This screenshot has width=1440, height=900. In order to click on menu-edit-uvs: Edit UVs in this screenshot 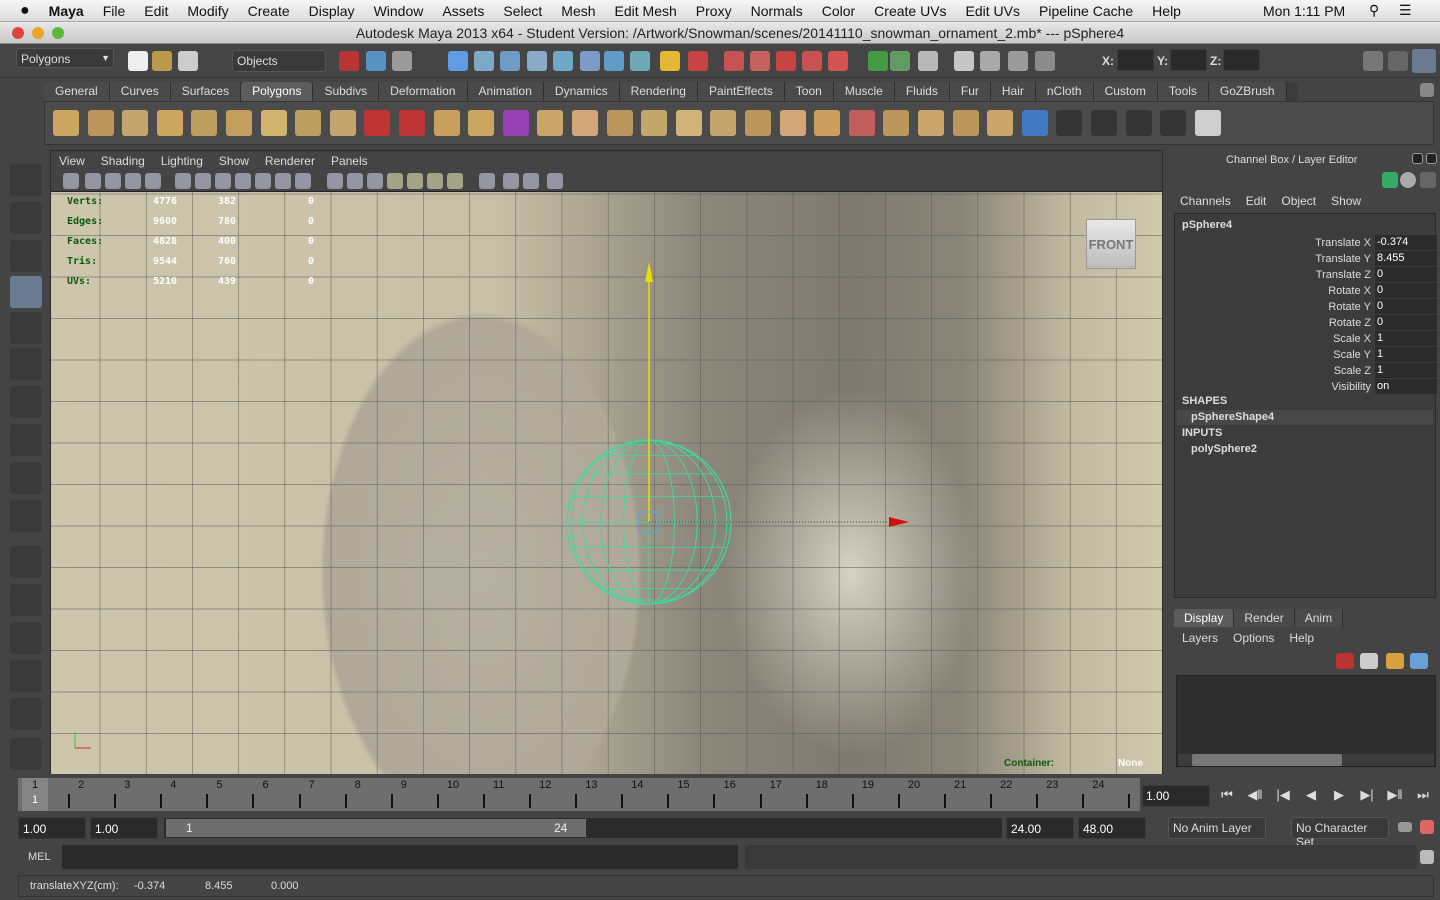, I will do `click(993, 11)`.